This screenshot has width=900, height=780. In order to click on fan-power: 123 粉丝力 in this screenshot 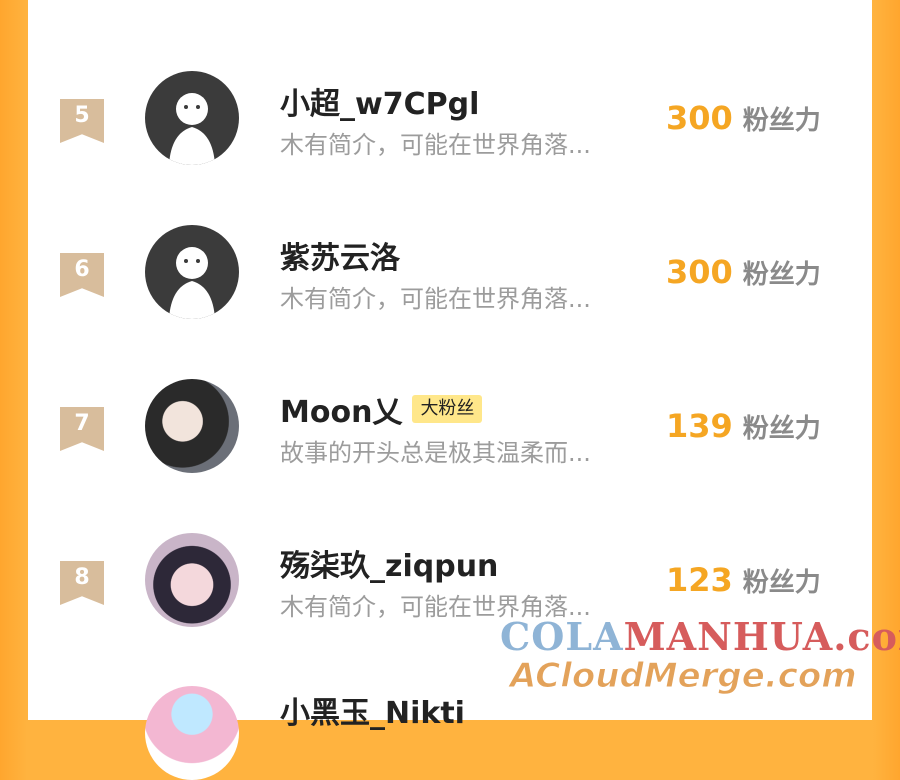, I will do `click(743, 580)`.